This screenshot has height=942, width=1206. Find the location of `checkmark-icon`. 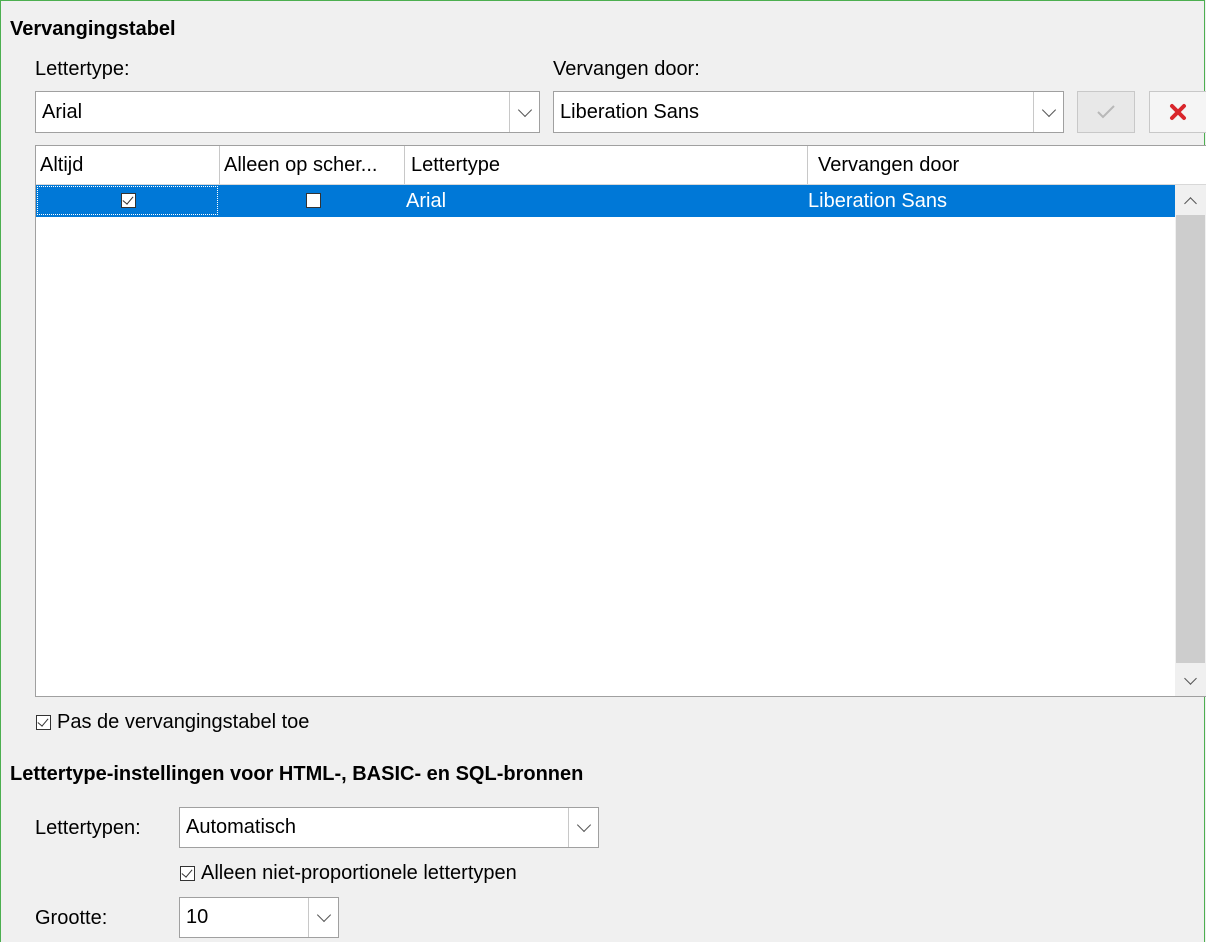

checkmark-icon is located at coordinates (1106, 112).